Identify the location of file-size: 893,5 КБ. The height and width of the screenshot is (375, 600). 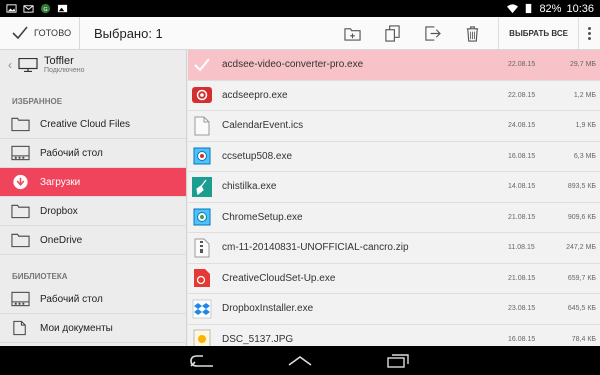
(581, 187).